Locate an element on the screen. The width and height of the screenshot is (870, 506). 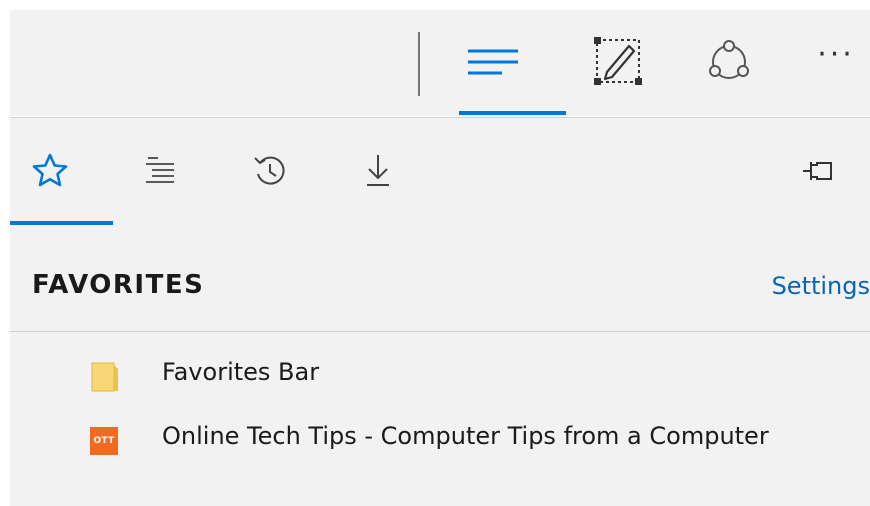
more-icon: ··· is located at coordinates (836, 54).